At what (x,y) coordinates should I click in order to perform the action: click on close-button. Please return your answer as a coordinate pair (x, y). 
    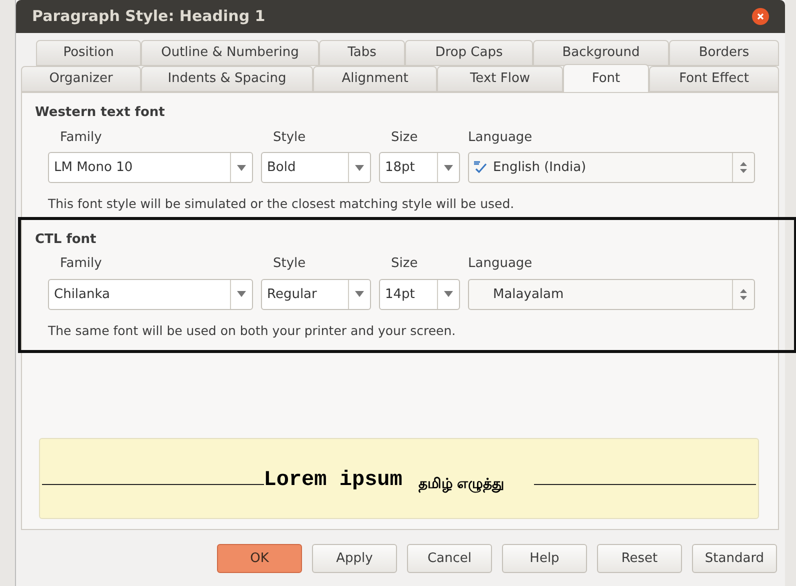
    Looking at the image, I should click on (760, 16).